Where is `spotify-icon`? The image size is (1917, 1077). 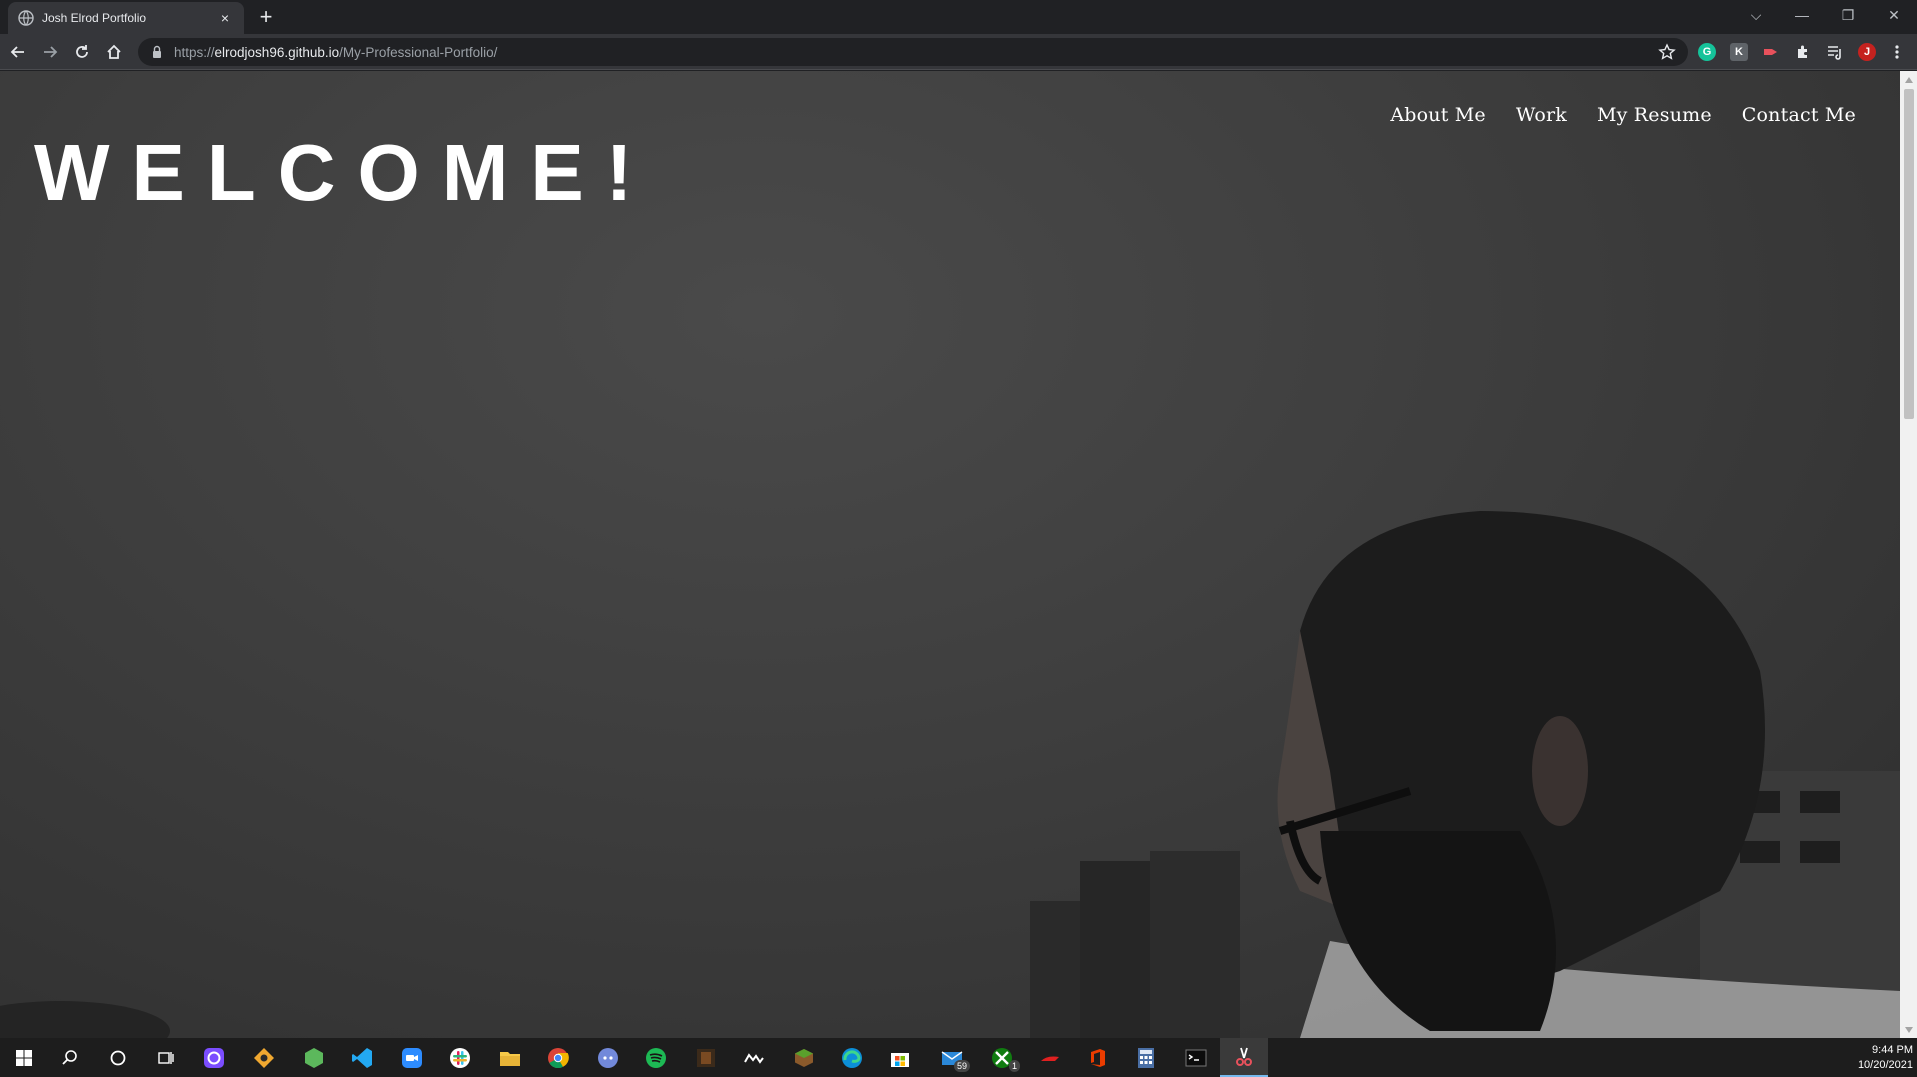 spotify-icon is located at coordinates (656, 1057).